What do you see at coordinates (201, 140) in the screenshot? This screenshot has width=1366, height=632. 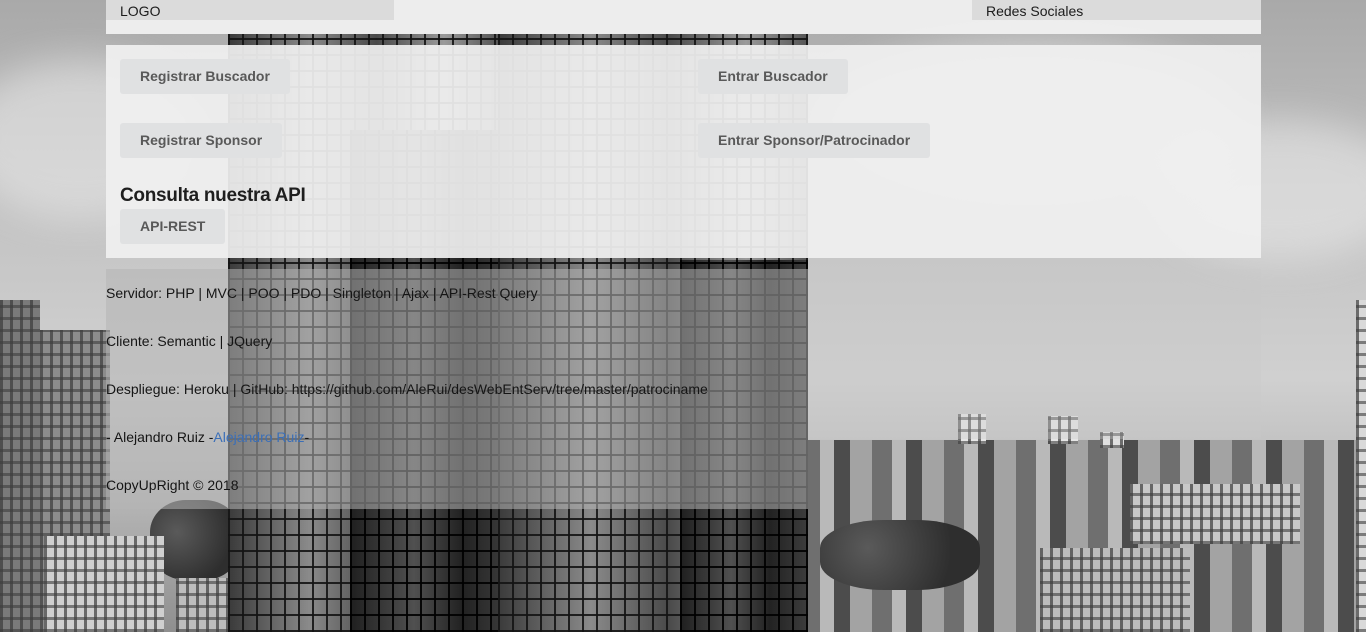 I see `register-sponsor-button: Registrar Sponsor` at bounding box center [201, 140].